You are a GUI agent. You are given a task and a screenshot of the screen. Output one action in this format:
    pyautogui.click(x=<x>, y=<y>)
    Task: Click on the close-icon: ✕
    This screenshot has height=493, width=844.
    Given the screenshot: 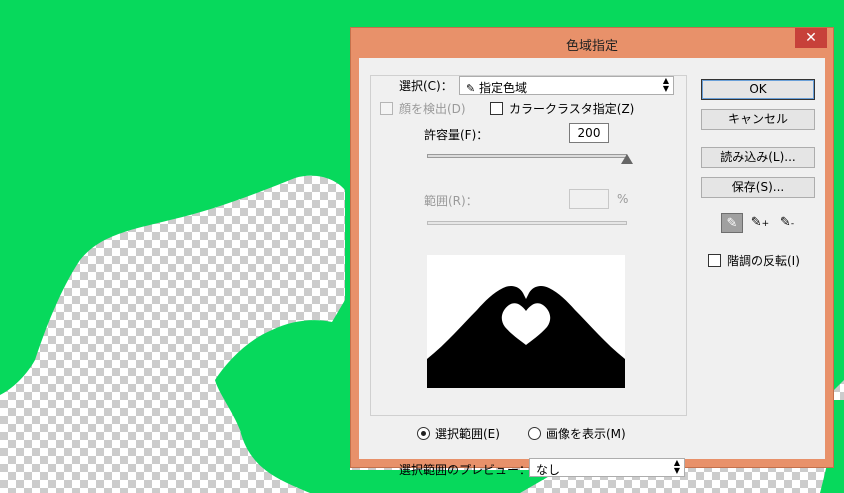 What is the action you would take?
    pyautogui.click(x=811, y=38)
    